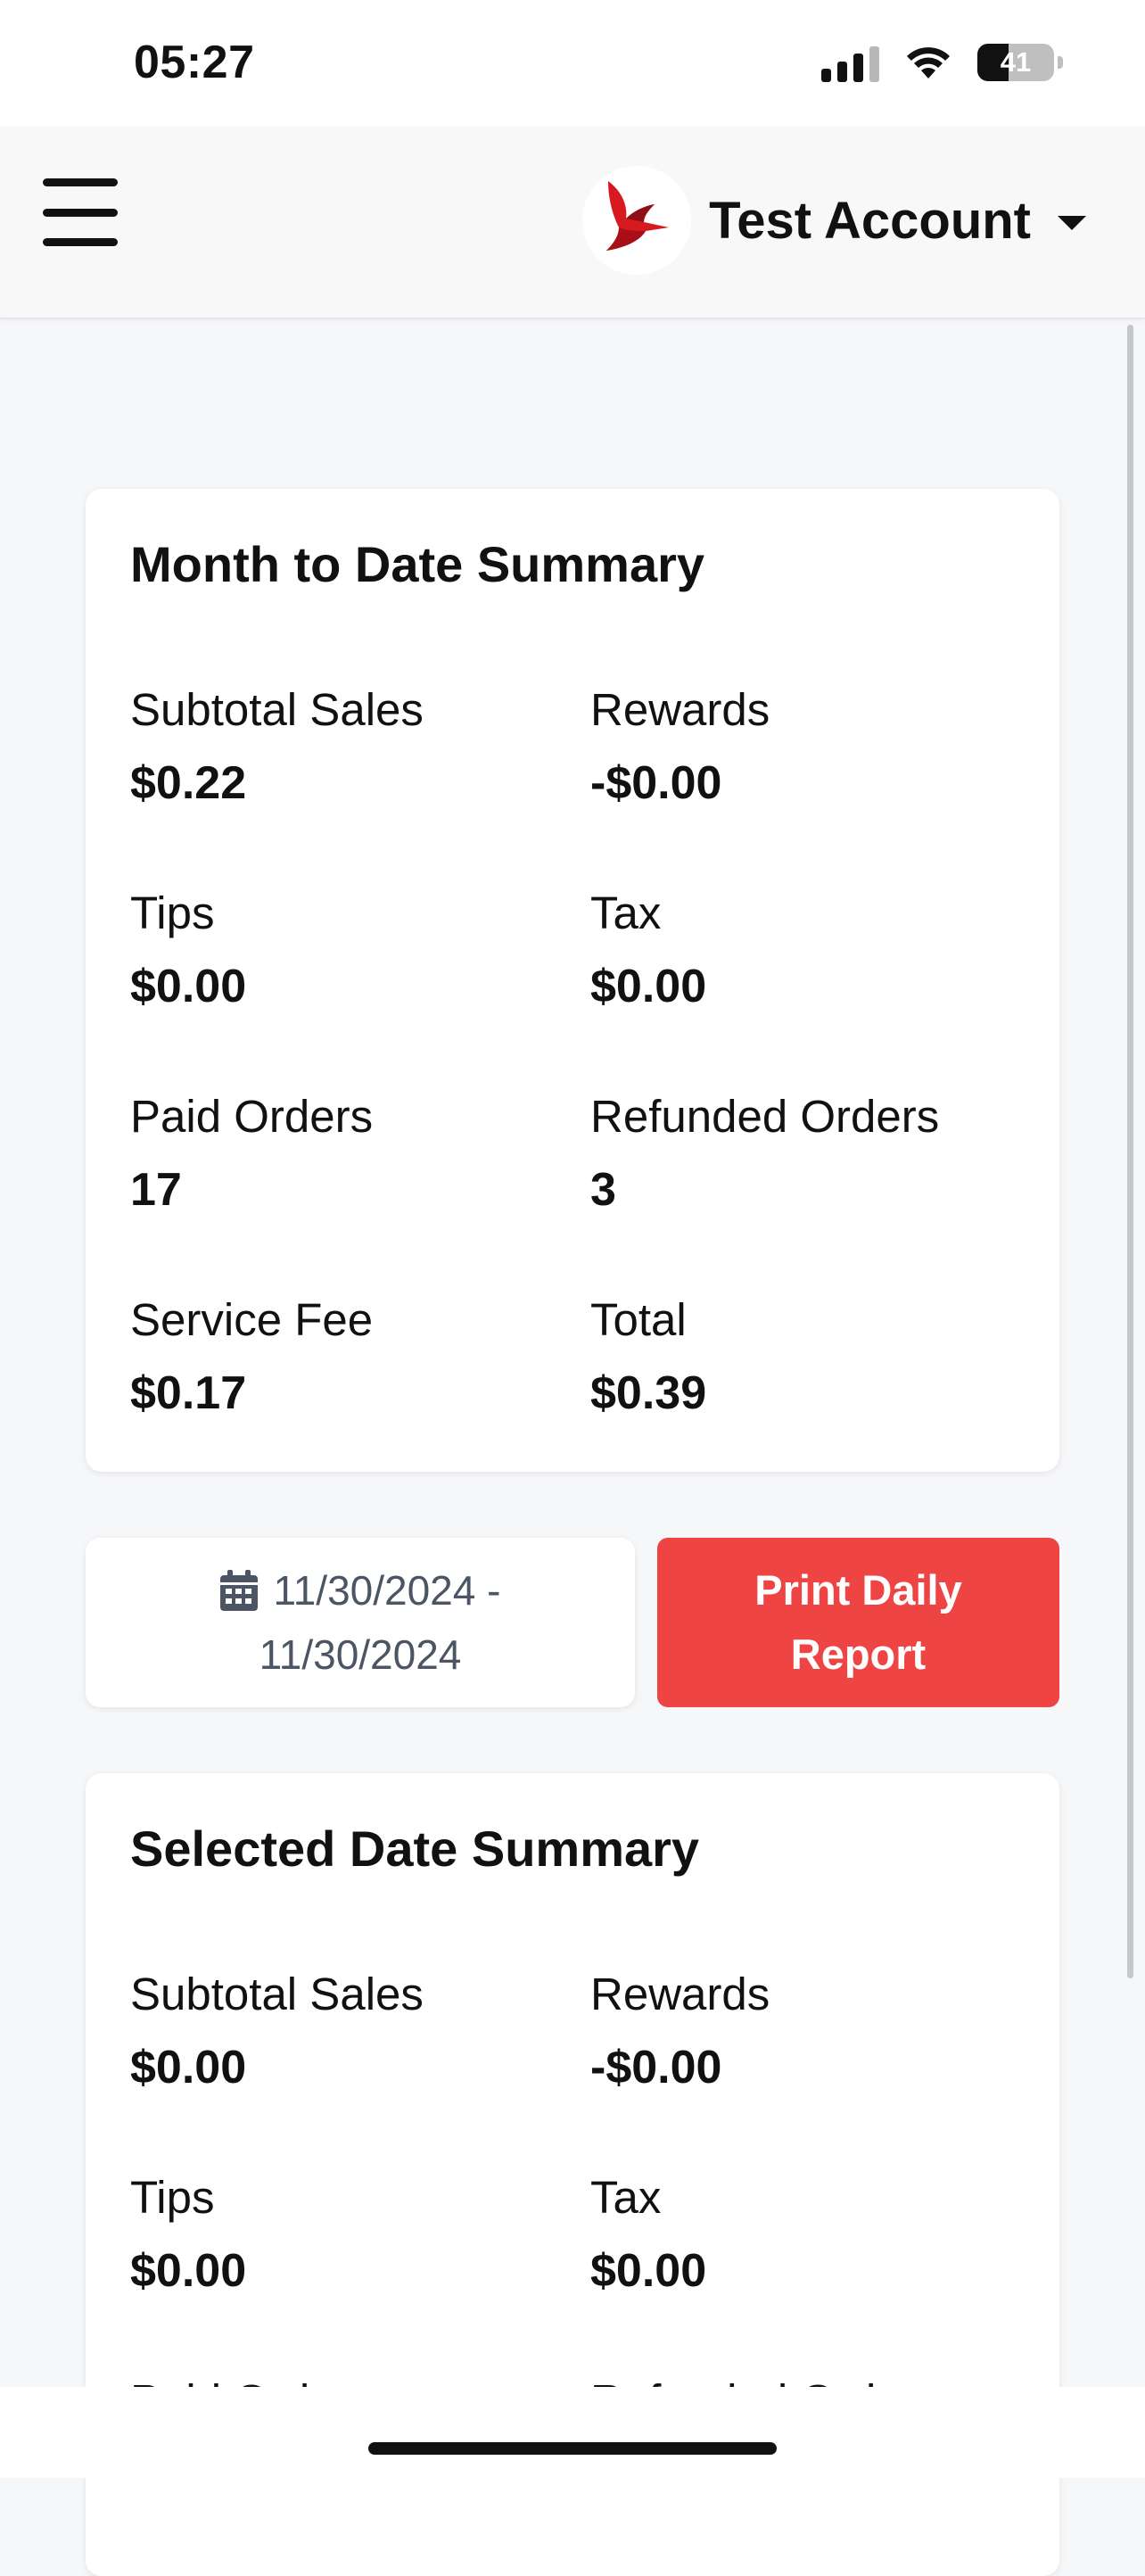 Image resolution: width=1145 pixels, height=2576 pixels. I want to click on summary-item: Subtotal Sales $0.22, so click(353, 747).